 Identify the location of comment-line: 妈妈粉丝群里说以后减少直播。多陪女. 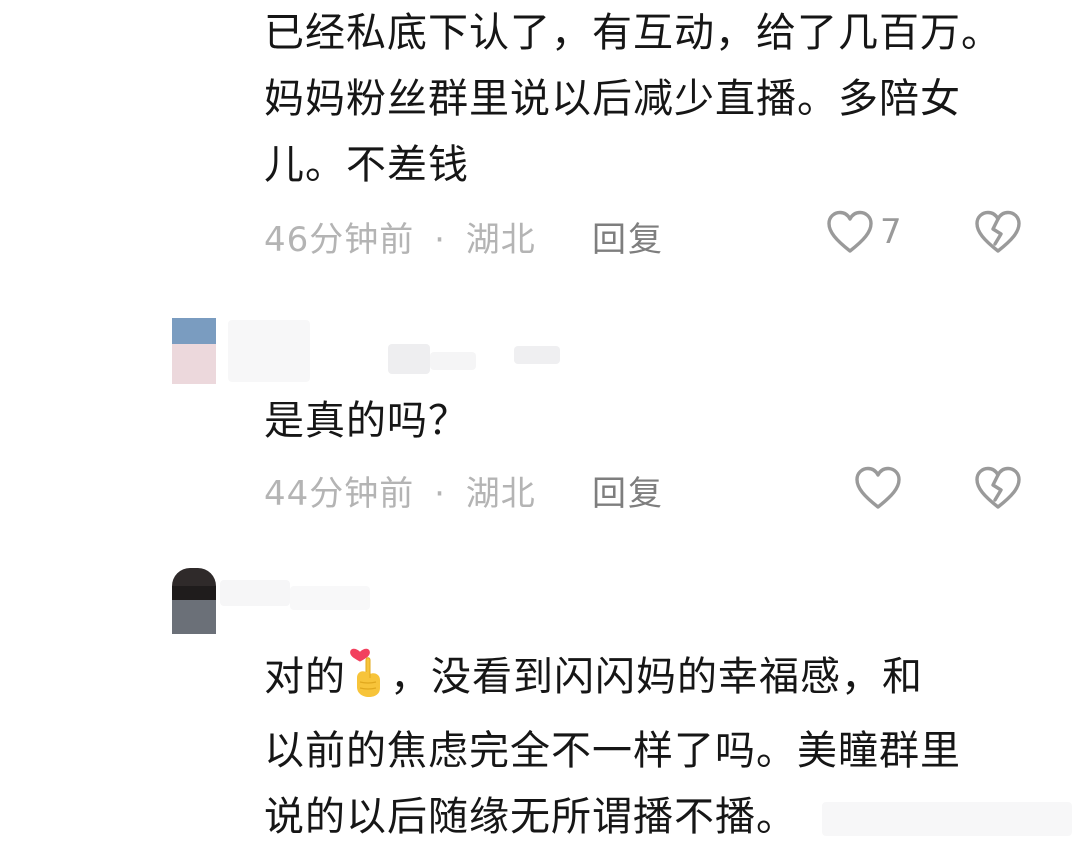
(612, 99).